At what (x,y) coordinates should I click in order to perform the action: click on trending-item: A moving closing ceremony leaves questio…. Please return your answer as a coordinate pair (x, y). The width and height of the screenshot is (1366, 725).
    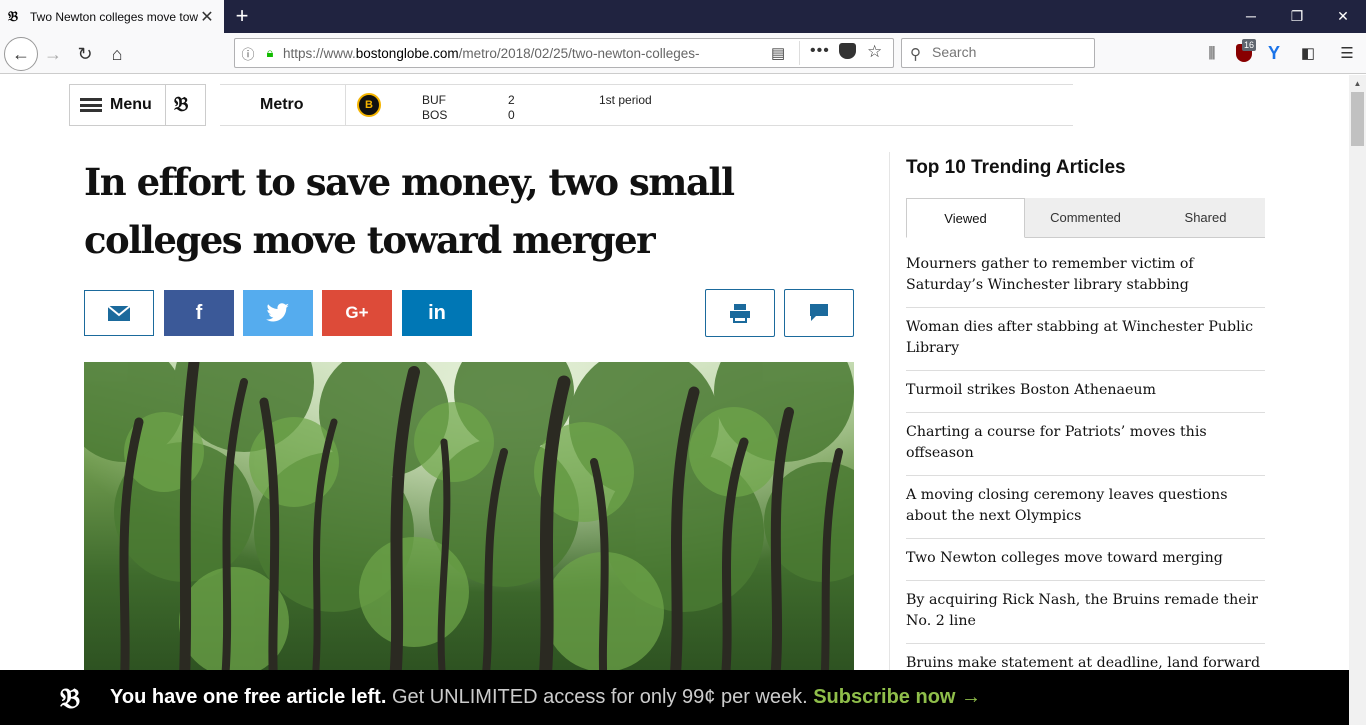
    Looking at the image, I should click on (1085, 507).